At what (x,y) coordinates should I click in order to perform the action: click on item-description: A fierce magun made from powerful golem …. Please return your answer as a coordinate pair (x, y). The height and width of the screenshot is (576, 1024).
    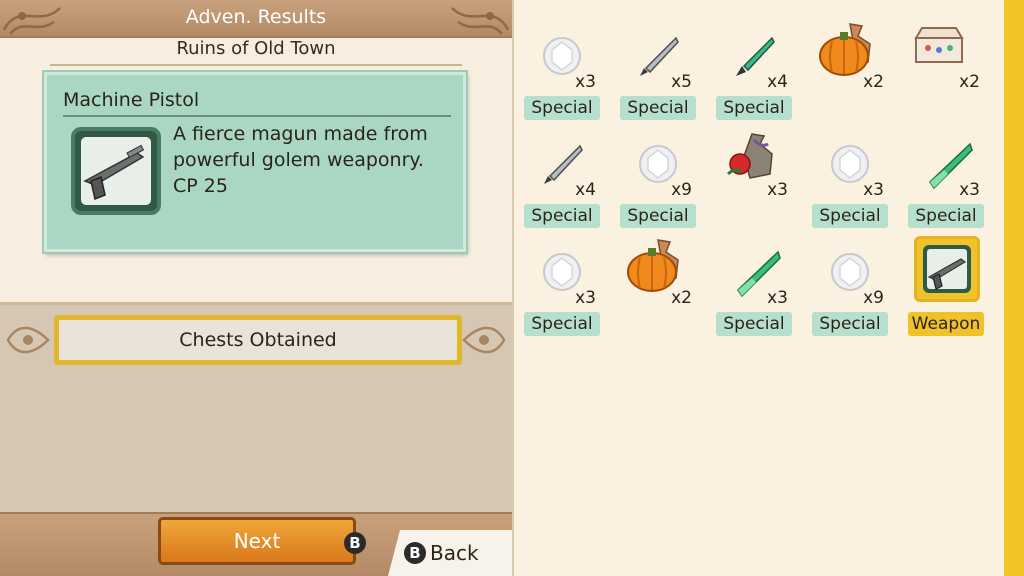
    Looking at the image, I should click on (318, 160).